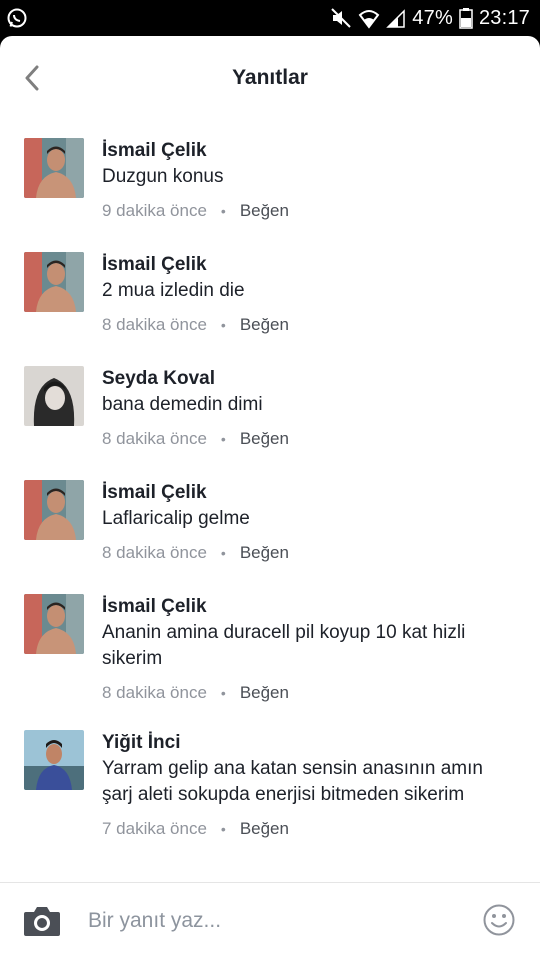  Describe the element at coordinates (163, 176) in the screenshot. I see `comment-text: Duzgun konus` at that location.